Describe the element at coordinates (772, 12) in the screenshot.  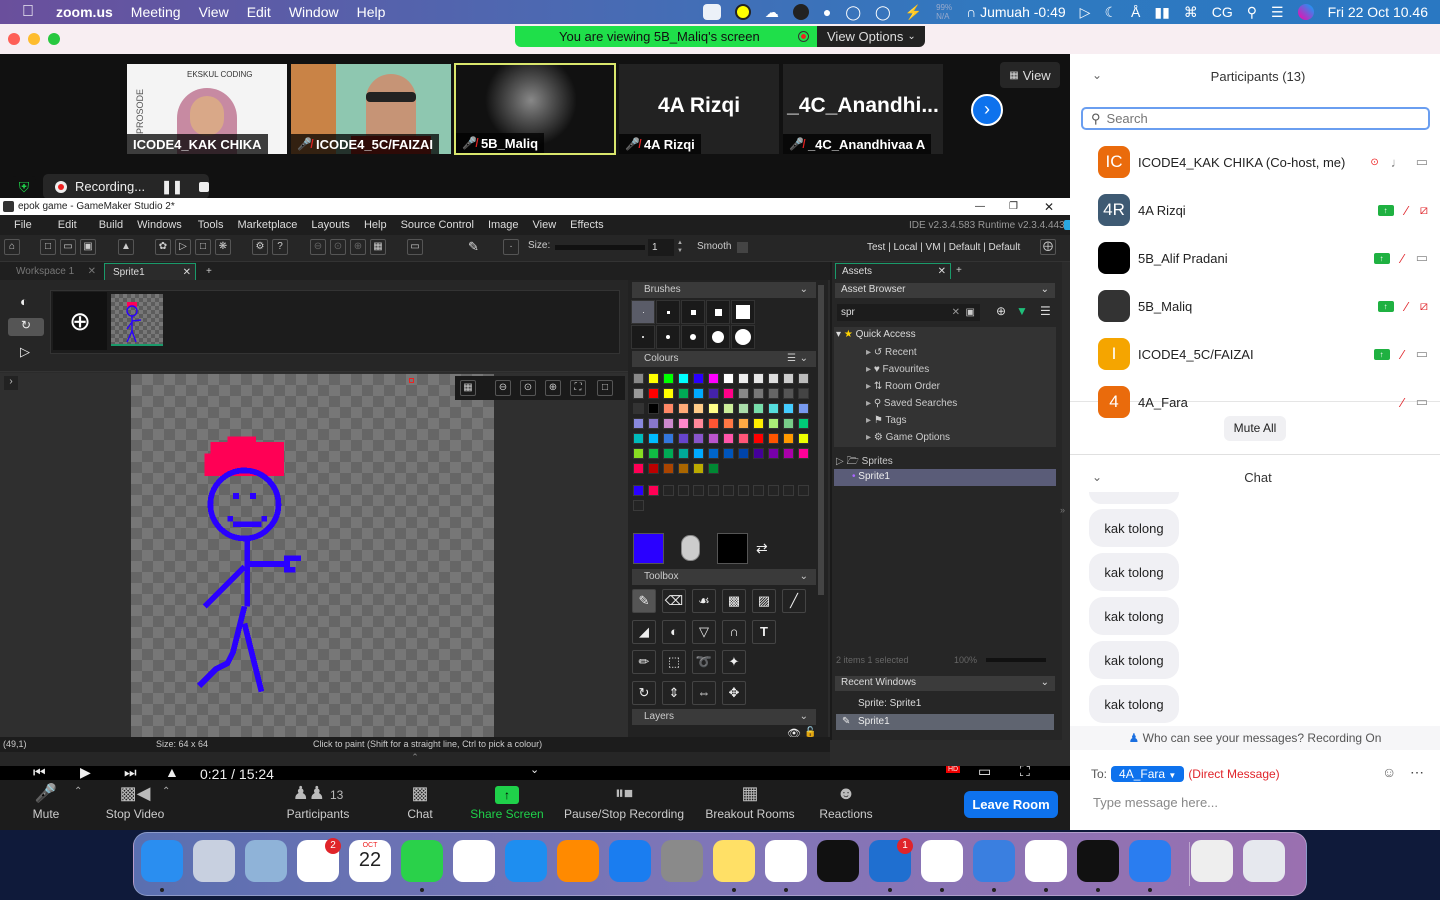
I see `cloud-upload-icon: ☁` at that location.